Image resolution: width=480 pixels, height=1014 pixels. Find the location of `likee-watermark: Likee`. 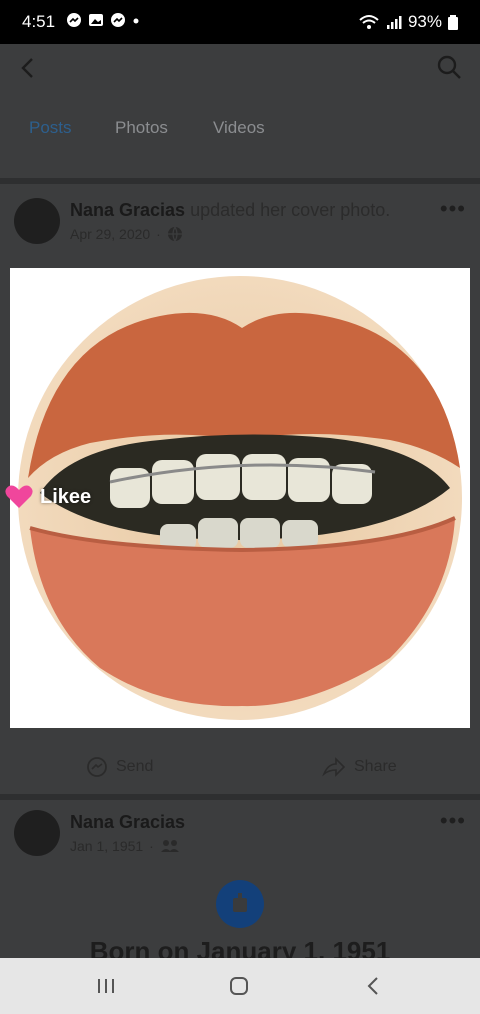

likee-watermark: Likee is located at coordinates (47, 497).